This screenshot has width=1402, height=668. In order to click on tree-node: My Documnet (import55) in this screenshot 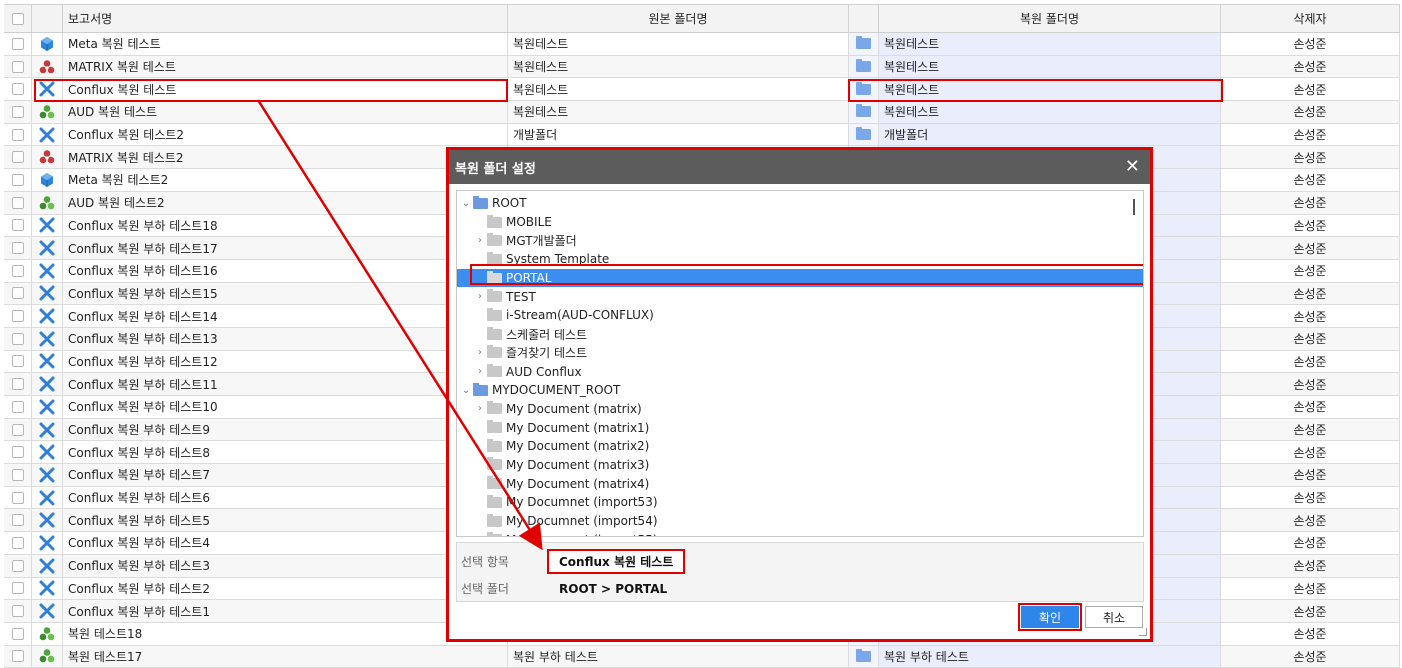, I will do `click(800, 533)`.